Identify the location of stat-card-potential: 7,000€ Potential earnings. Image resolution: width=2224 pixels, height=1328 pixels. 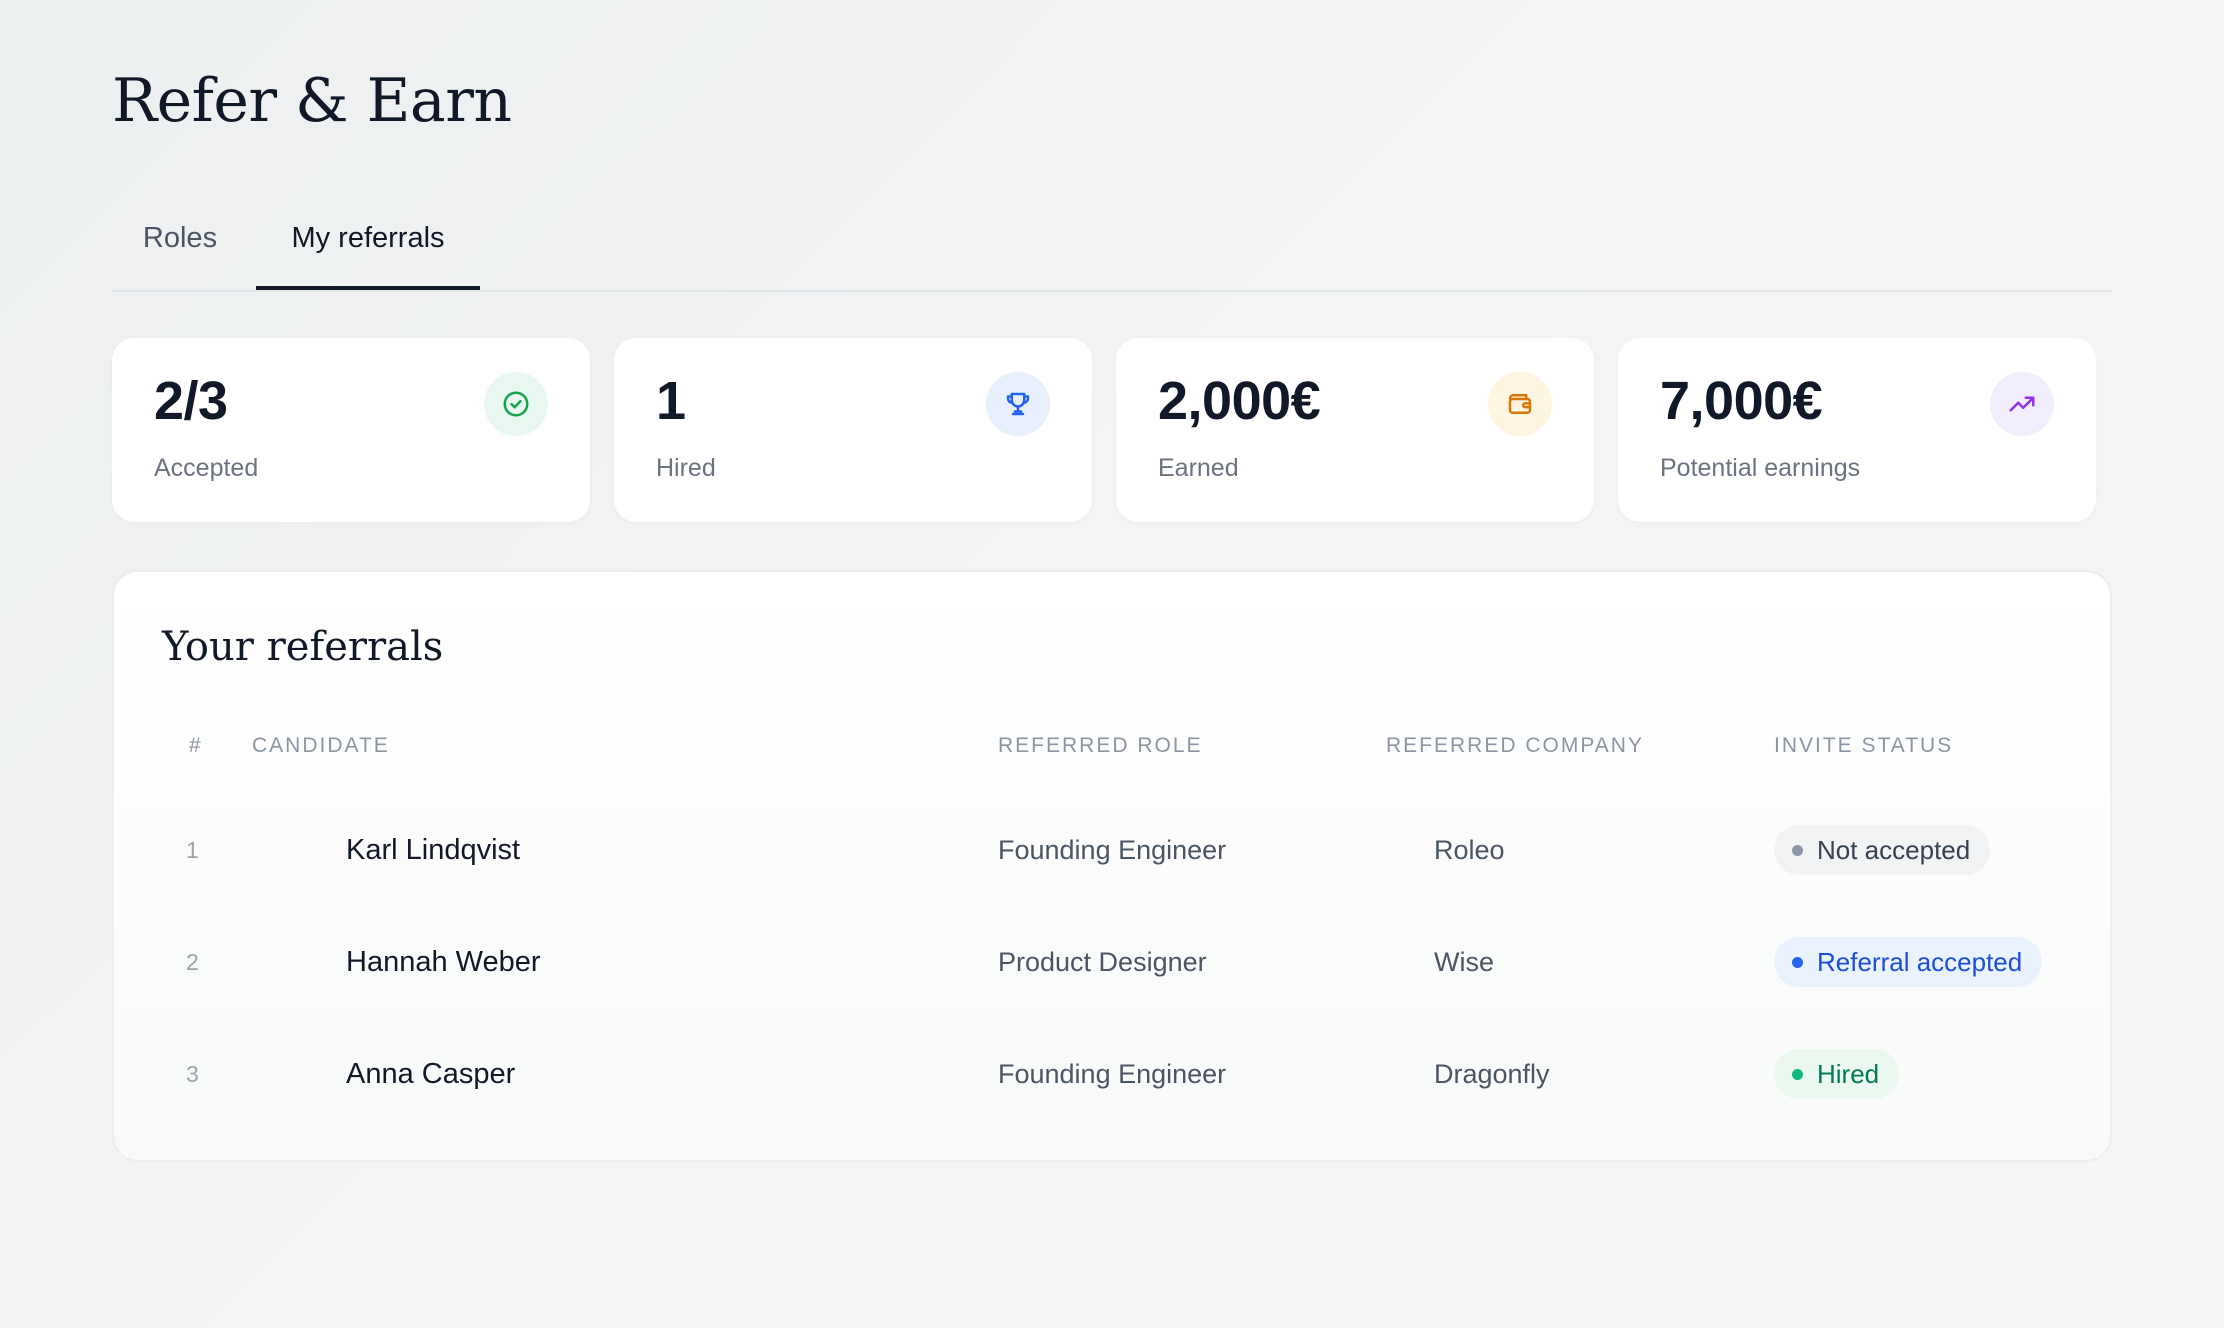
(1857, 430).